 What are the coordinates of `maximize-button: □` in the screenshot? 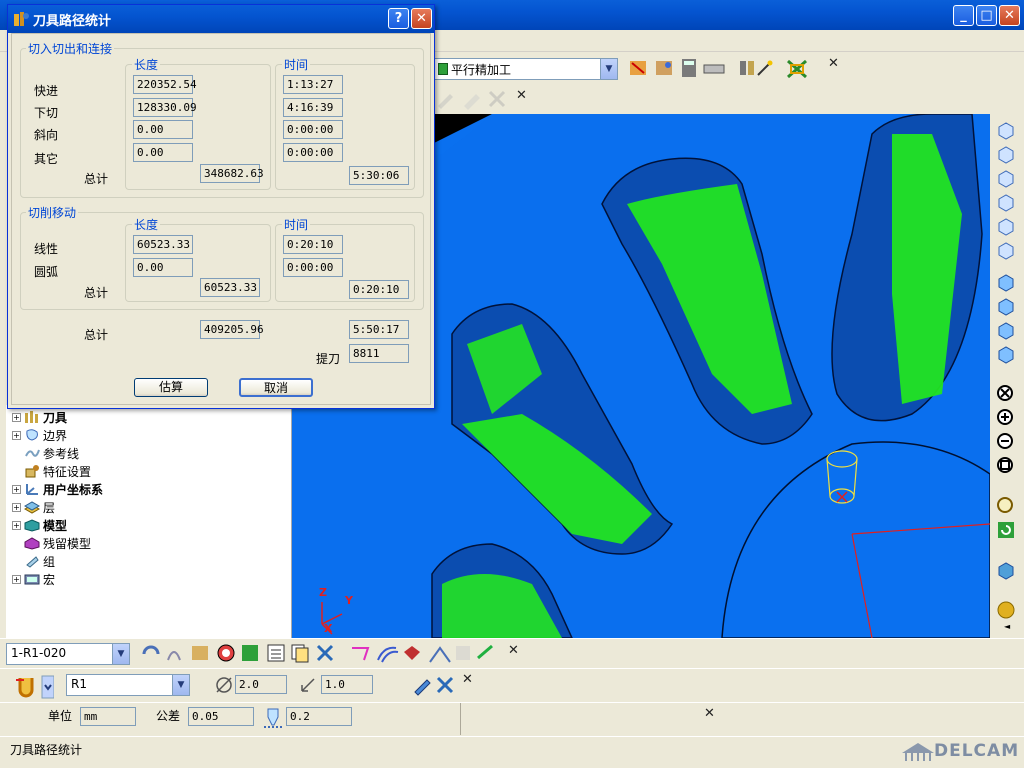 It's located at (986, 15).